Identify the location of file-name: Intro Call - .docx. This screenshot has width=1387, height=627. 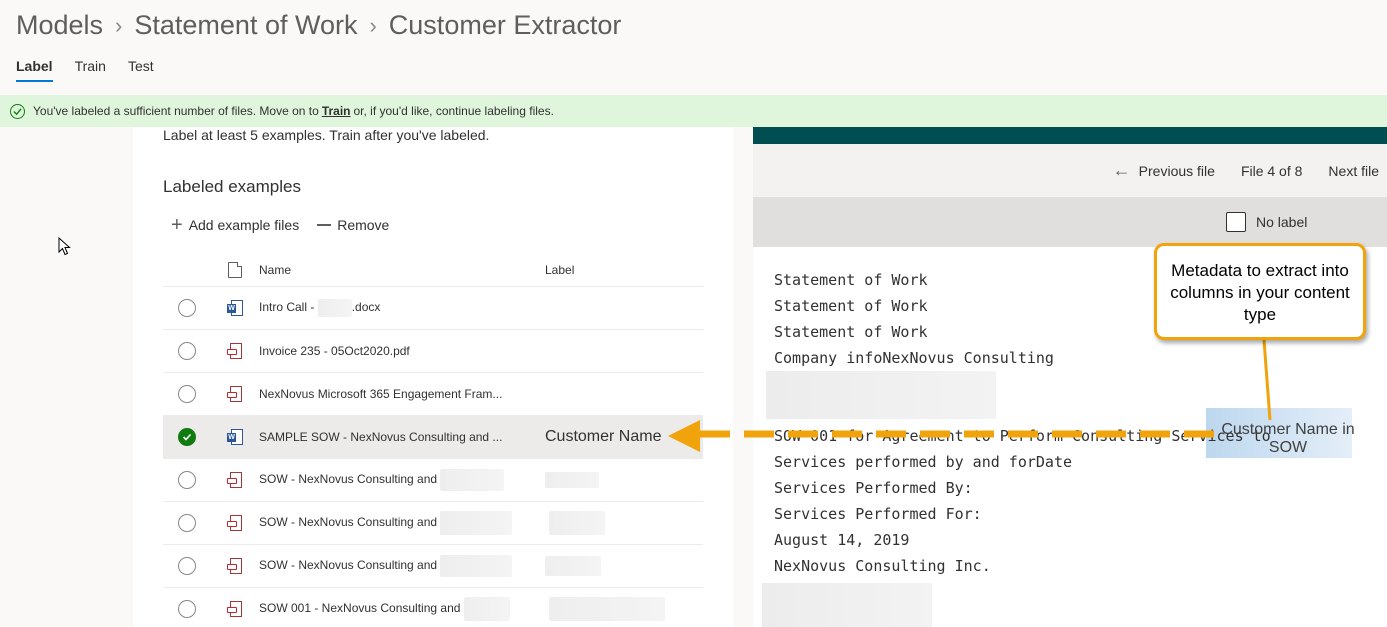
(402, 308).